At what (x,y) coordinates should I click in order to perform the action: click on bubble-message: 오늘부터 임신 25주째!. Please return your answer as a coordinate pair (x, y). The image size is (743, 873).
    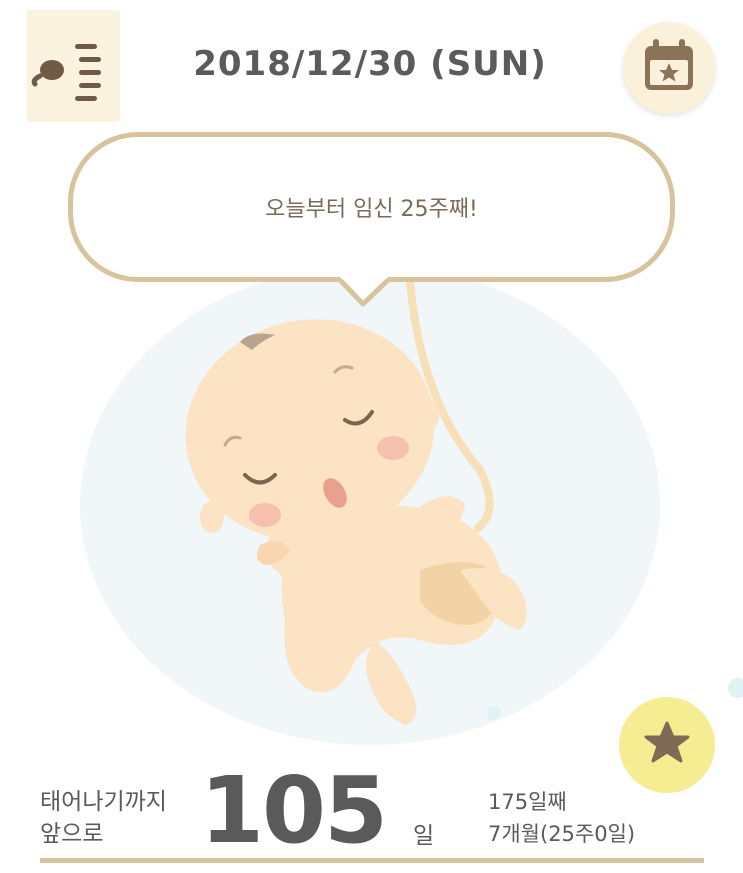
    Looking at the image, I should click on (371, 209).